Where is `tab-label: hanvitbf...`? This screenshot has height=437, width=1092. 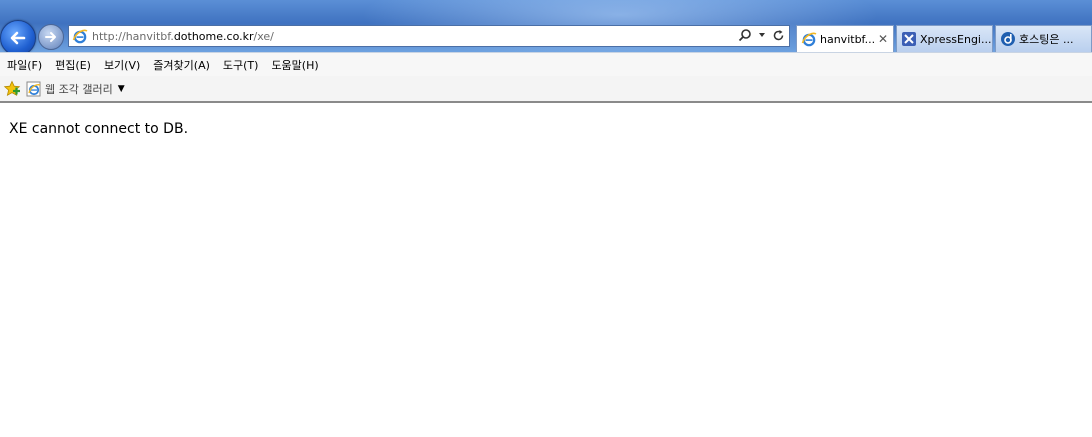 tab-label: hanvitbf... is located at coordinates (848, 39).